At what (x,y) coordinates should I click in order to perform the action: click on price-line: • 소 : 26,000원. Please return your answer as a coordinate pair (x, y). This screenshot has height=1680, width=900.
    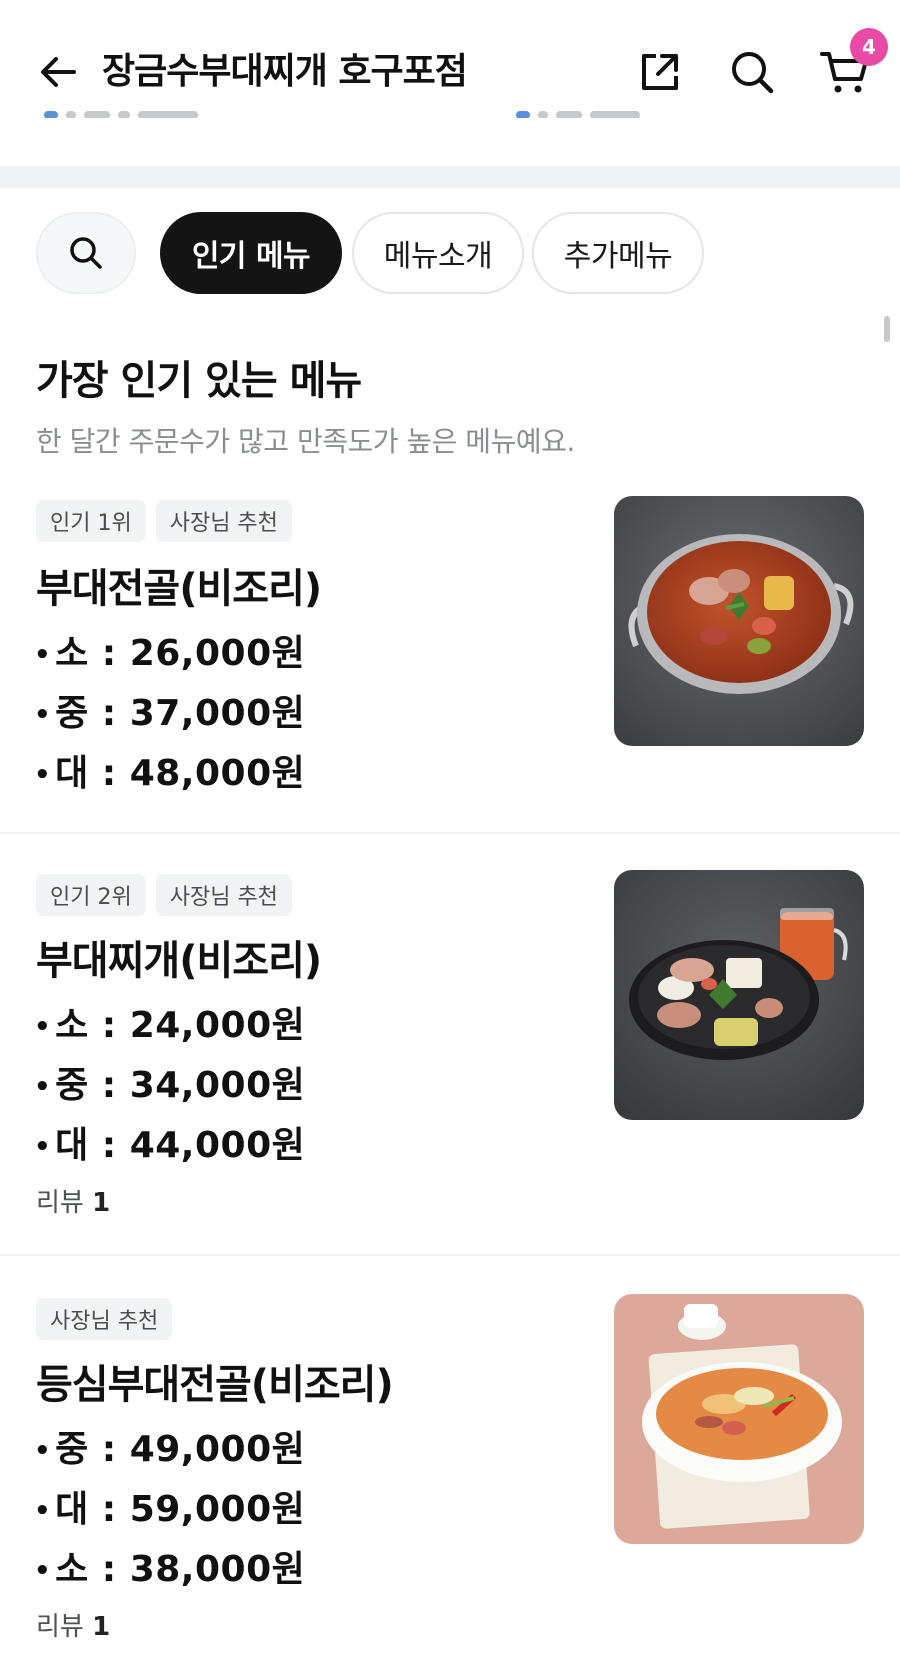
    Looking at the image, I should click on (169, 650).